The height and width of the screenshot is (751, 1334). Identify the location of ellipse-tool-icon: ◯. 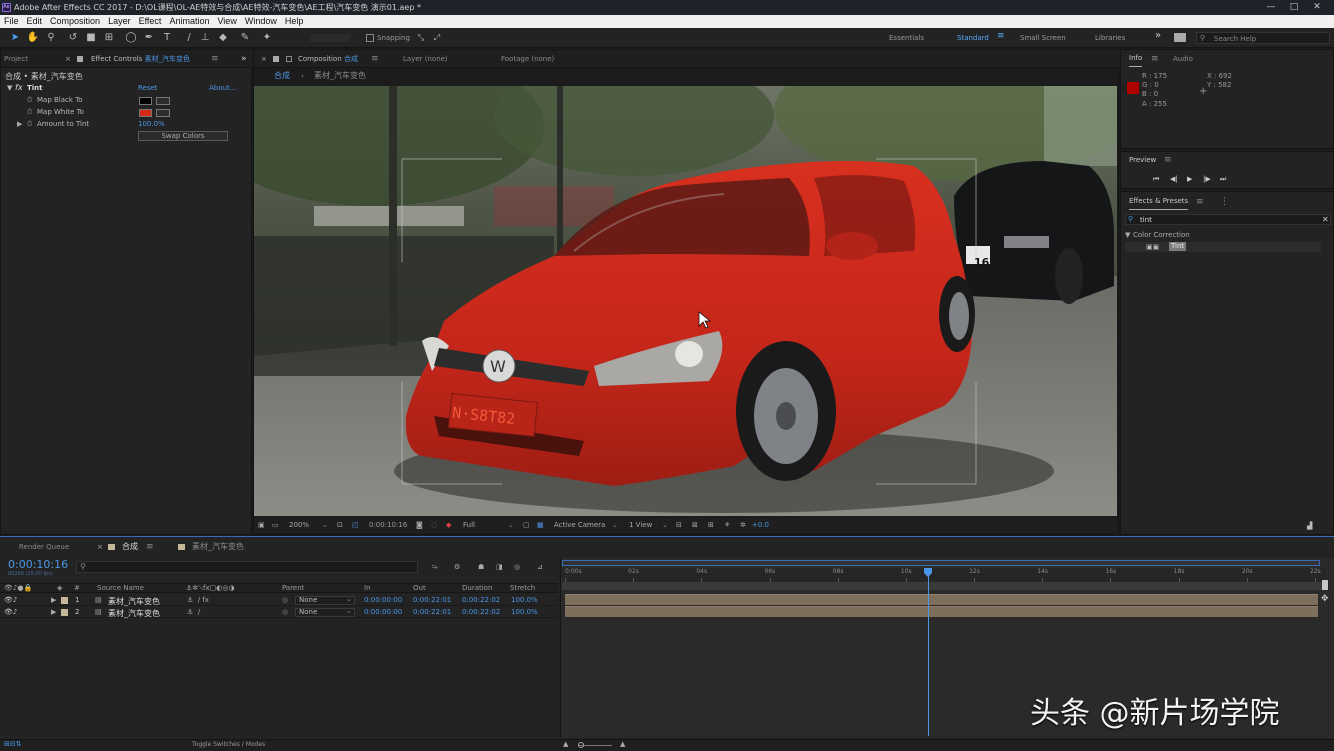
(131, 38).